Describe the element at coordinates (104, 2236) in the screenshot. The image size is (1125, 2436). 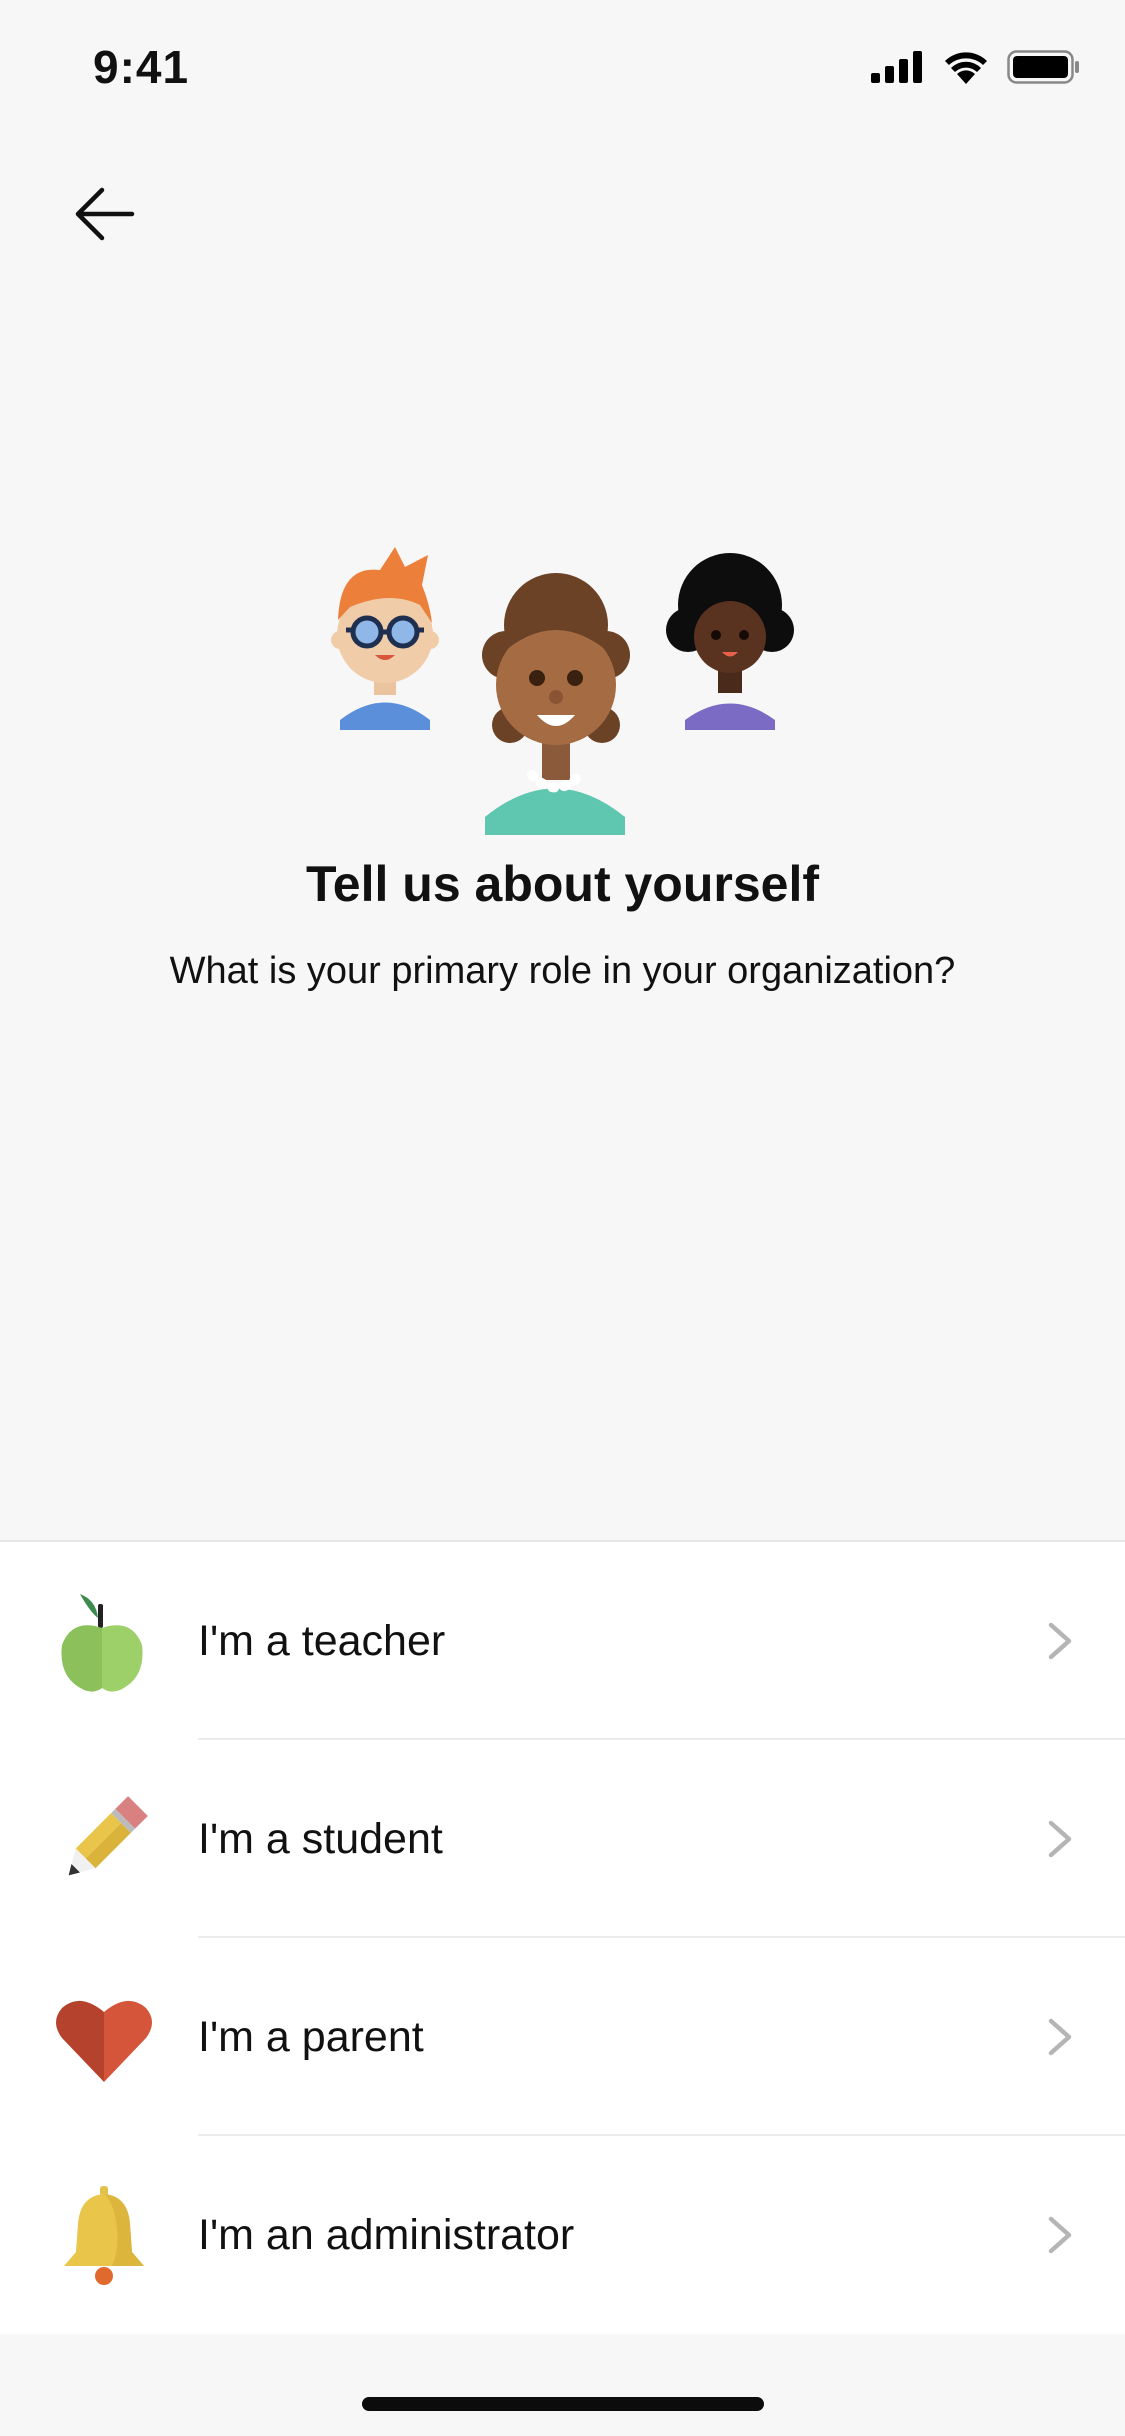
I see `bell-icon` at that location.